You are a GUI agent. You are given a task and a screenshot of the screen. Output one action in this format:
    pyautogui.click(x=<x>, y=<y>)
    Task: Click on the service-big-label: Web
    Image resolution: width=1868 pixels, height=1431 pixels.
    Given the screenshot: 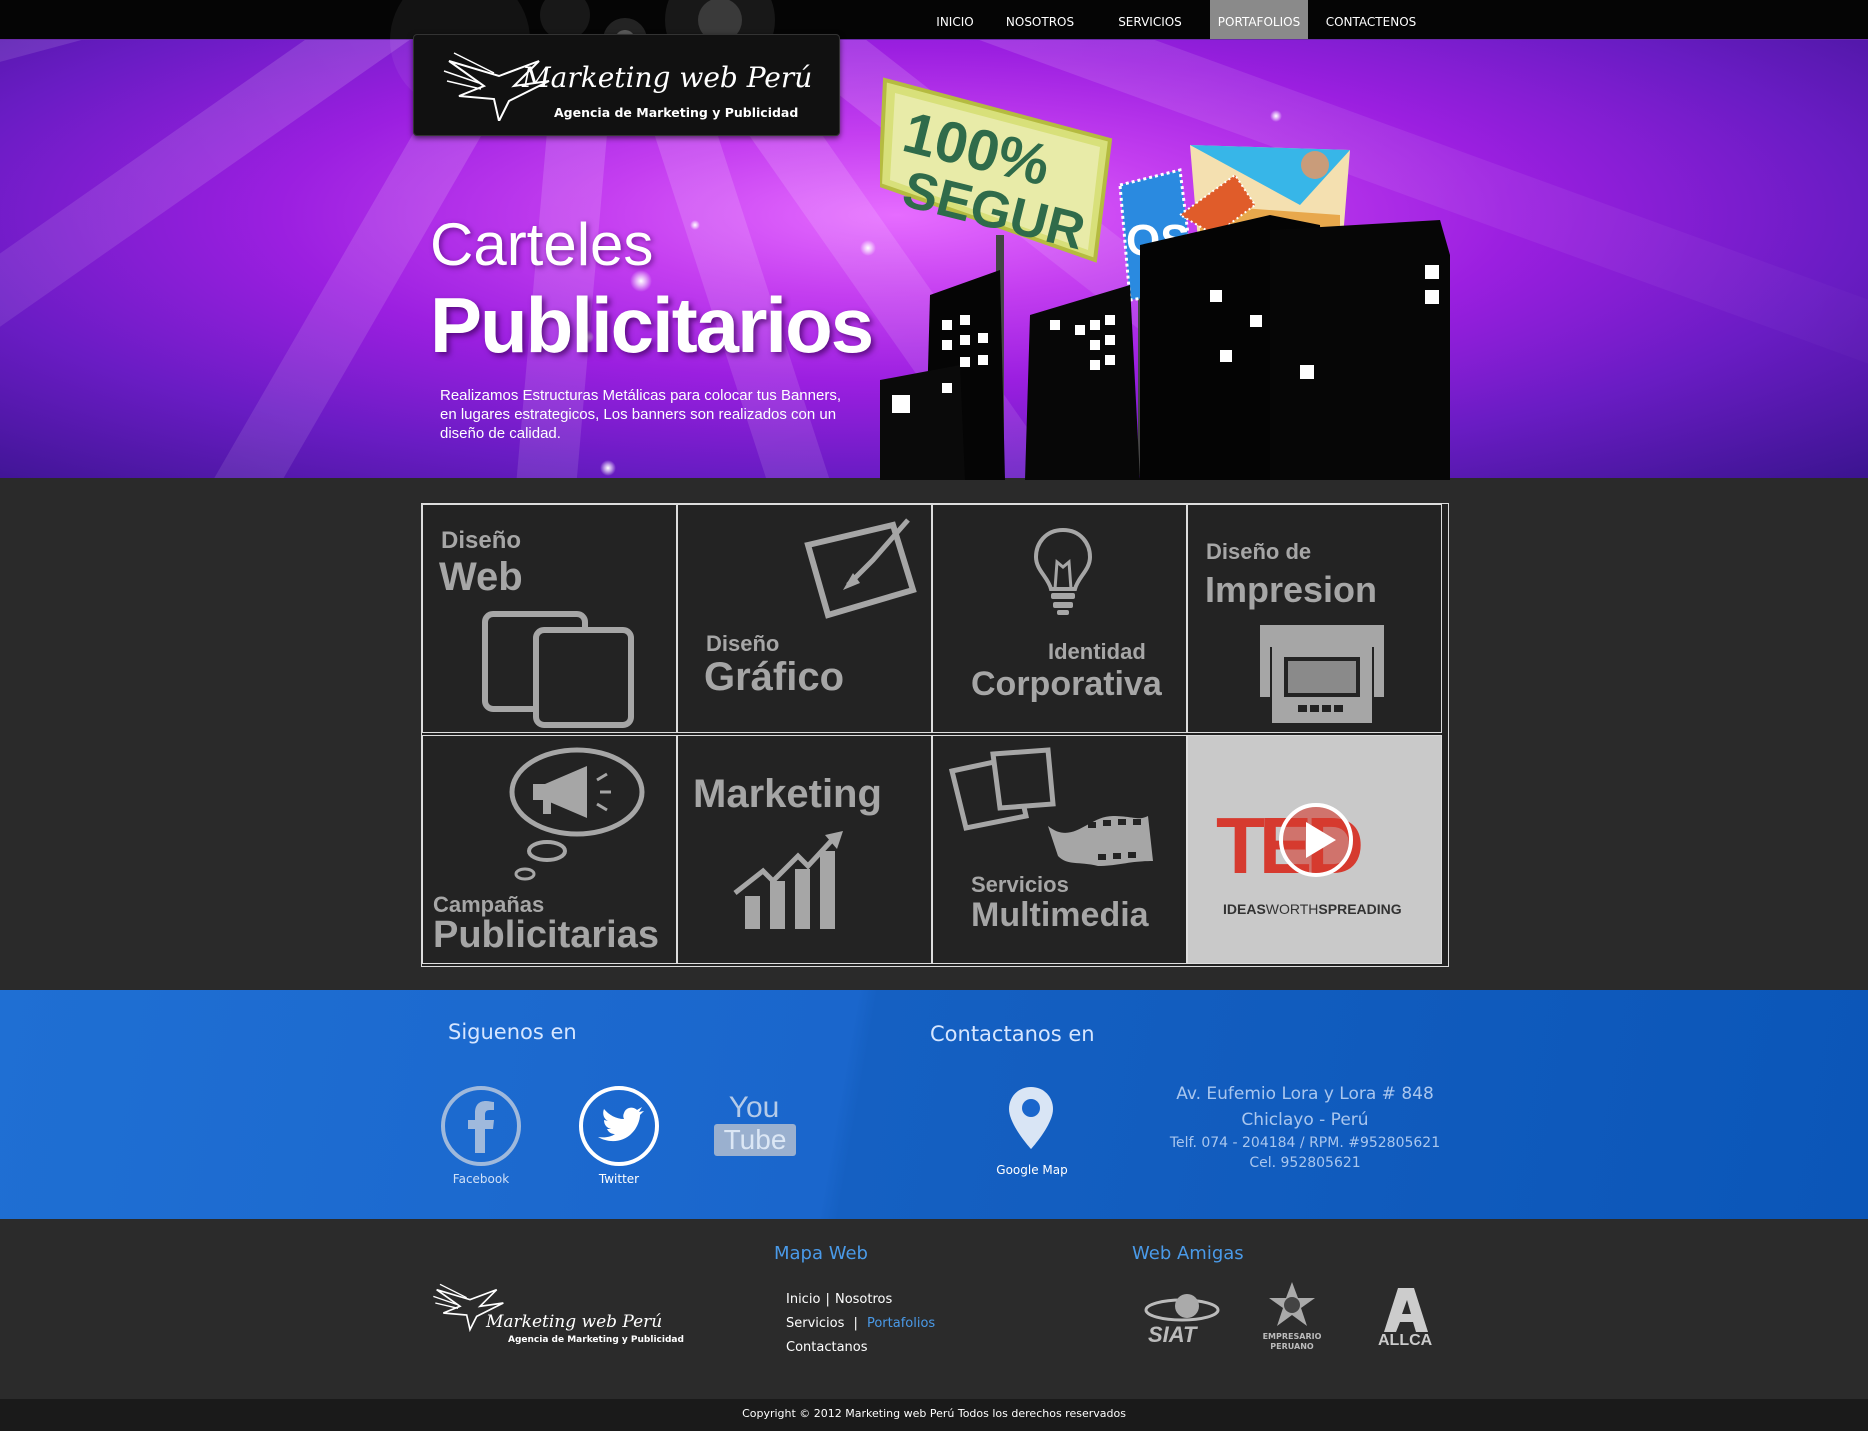 What is the action you would take?
    pyautogui.click(x=481, y=577)
    